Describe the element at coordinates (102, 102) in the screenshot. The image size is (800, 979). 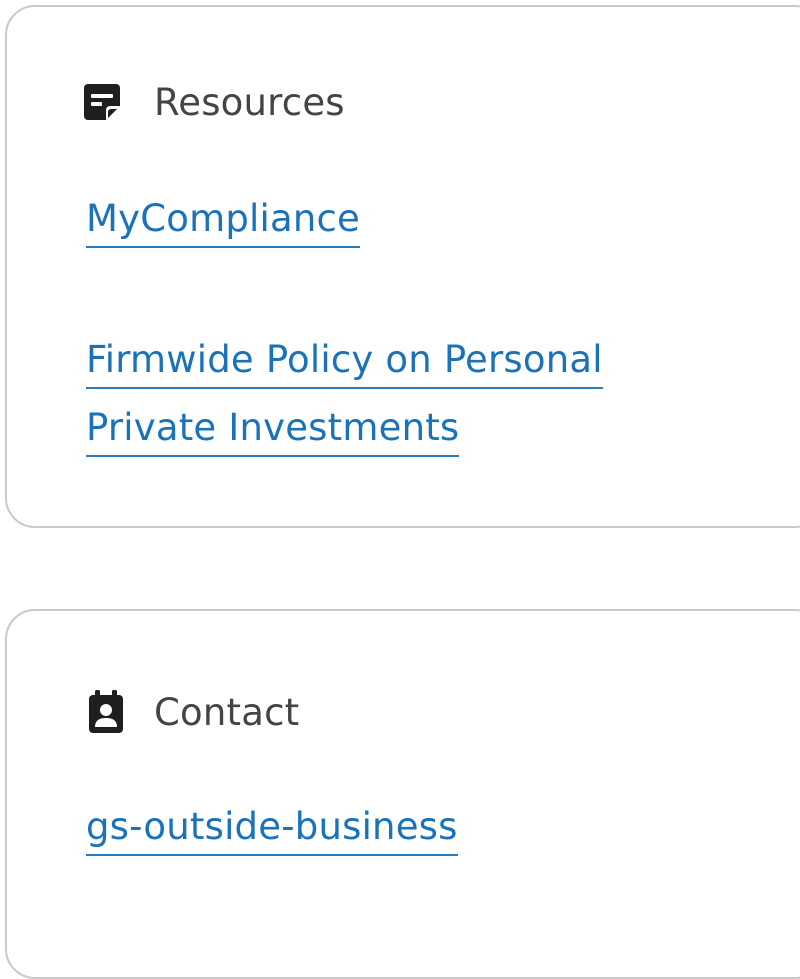
I see `note-icon` at that location.